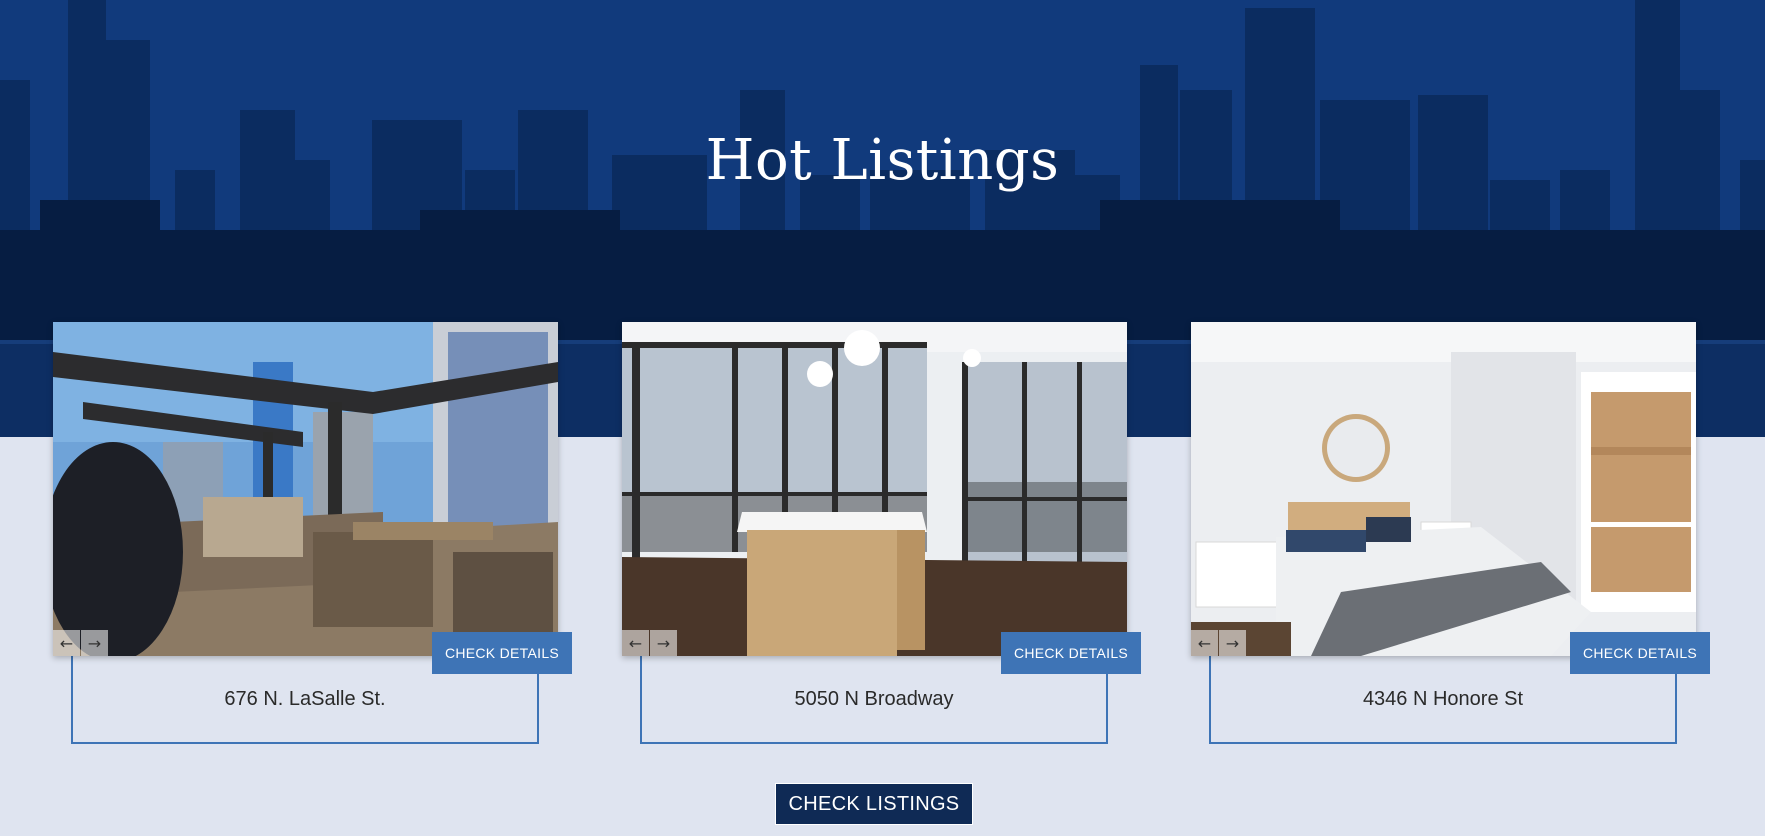 This screenshot has width=1765, height=836. Describe the element at coordinates (874, 699) in the screenshot. I see `listing-address: 5050 N Broadway` at that location.